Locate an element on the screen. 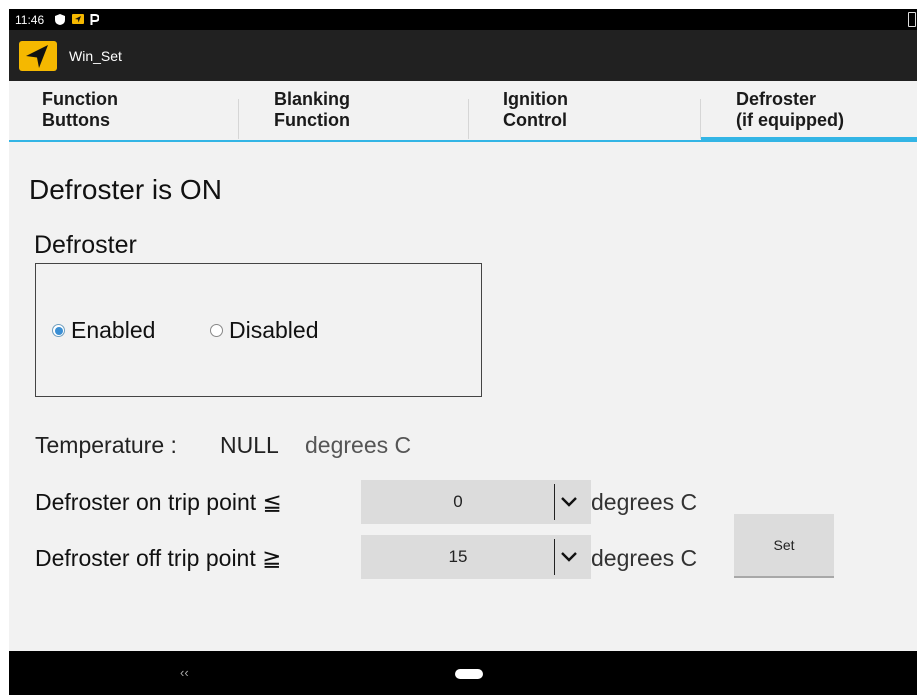 Image resolution: width=917 pixels, height=695 pixels. navigation-notification-icon is located at coordinates (78, 19).